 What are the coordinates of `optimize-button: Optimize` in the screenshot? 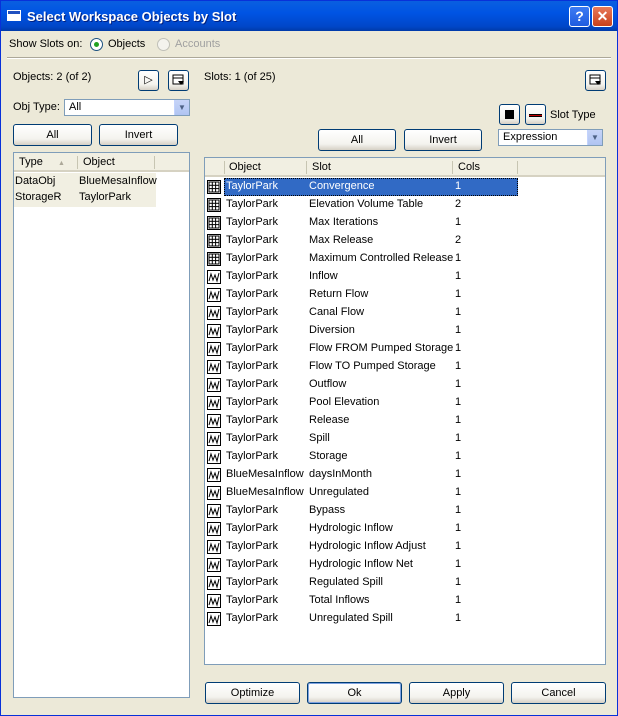 It's located at (252, 693).